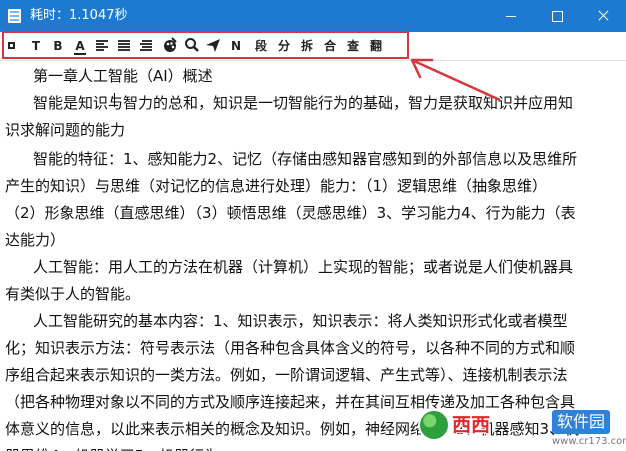 The width and height of the screenshot is (626, 451). What do you see at coordinates (303, 267) in the screenshot?
I see `text-line: 人工智能：用人工的方法在机器（计算机）上实现的智能；或者说是人们使机器具` at bounding box center [303, 267].